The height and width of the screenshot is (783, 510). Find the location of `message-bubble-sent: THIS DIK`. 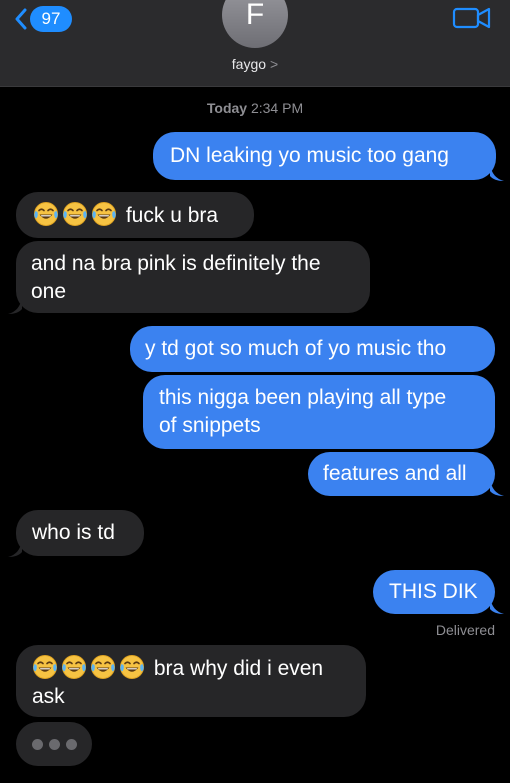

message-bubble-sent: THIS DIK is located at coordinates (434, 592).